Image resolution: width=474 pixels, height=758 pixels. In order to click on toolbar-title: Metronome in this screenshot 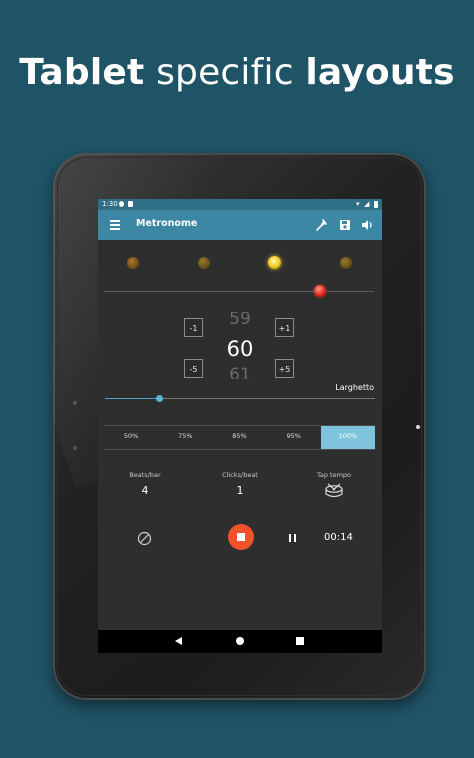, I will do `click(167, 223)`.